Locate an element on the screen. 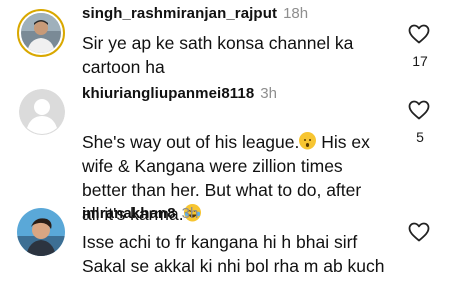 This screenshot has height=281, width=453. username: imranakhan8 is located at coordinates (129, 213).